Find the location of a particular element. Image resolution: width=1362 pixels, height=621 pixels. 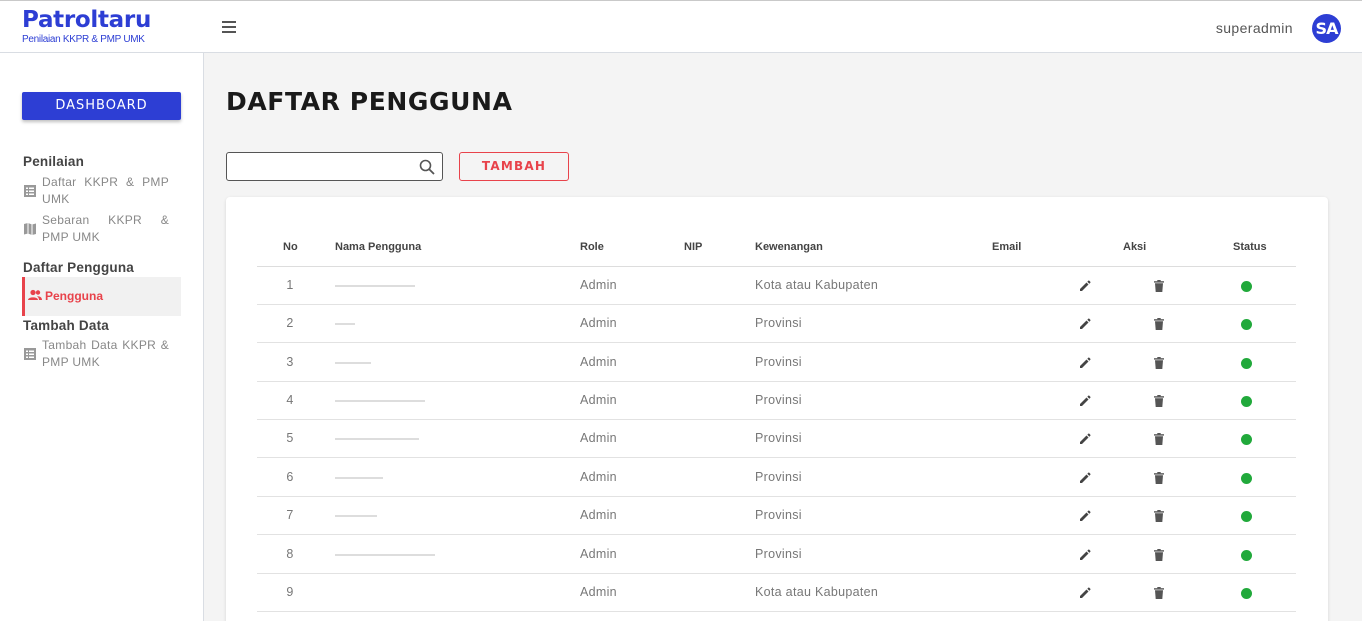

sidebar-item-pengguna: Pengguna is located at coordinates (101, 296).